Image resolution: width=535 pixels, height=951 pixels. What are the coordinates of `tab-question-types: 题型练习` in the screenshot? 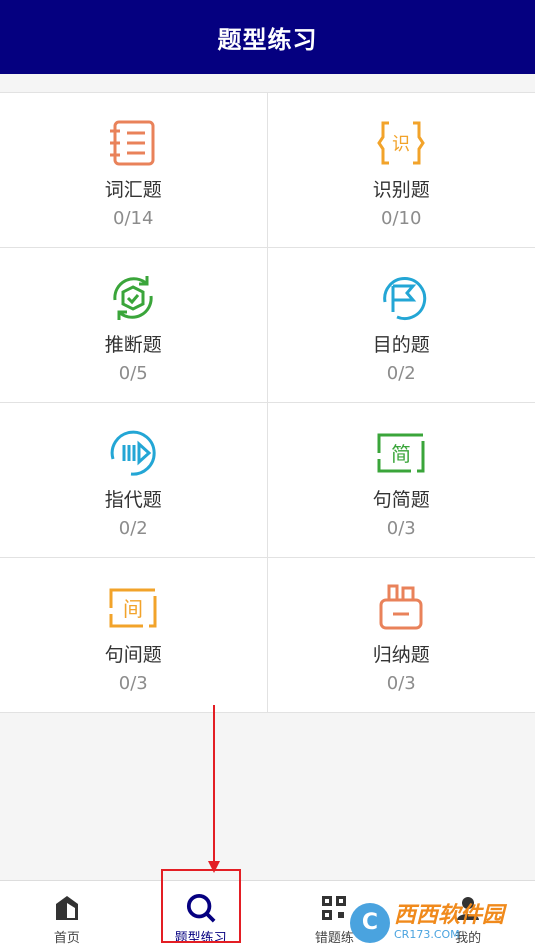 It's located at (201, 916).